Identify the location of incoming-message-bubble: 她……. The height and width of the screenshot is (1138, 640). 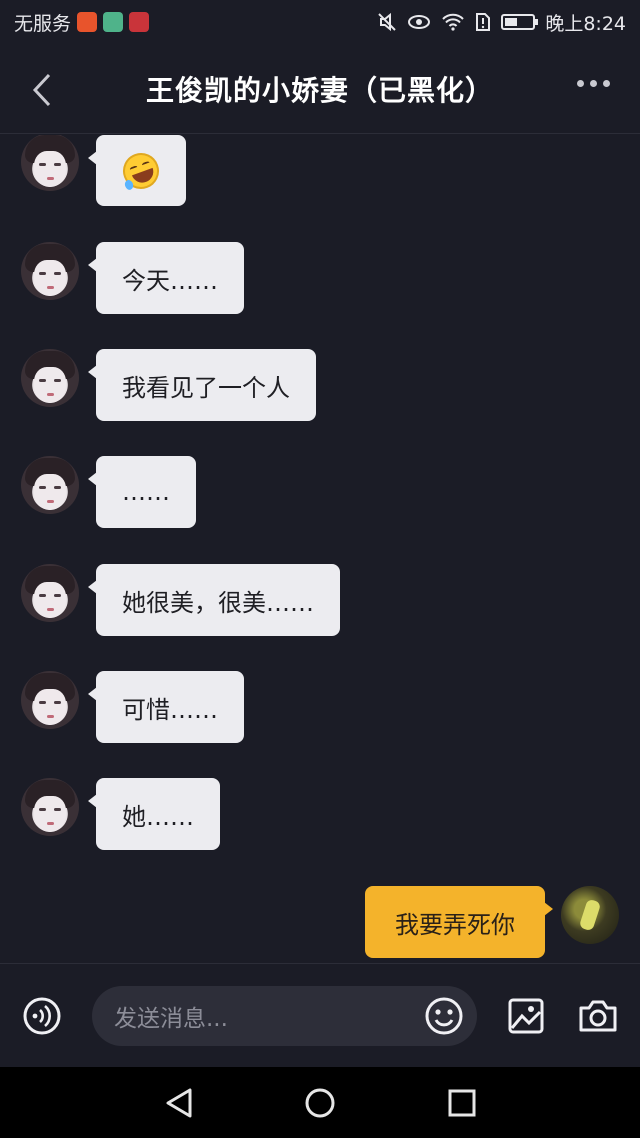
(154, 814).